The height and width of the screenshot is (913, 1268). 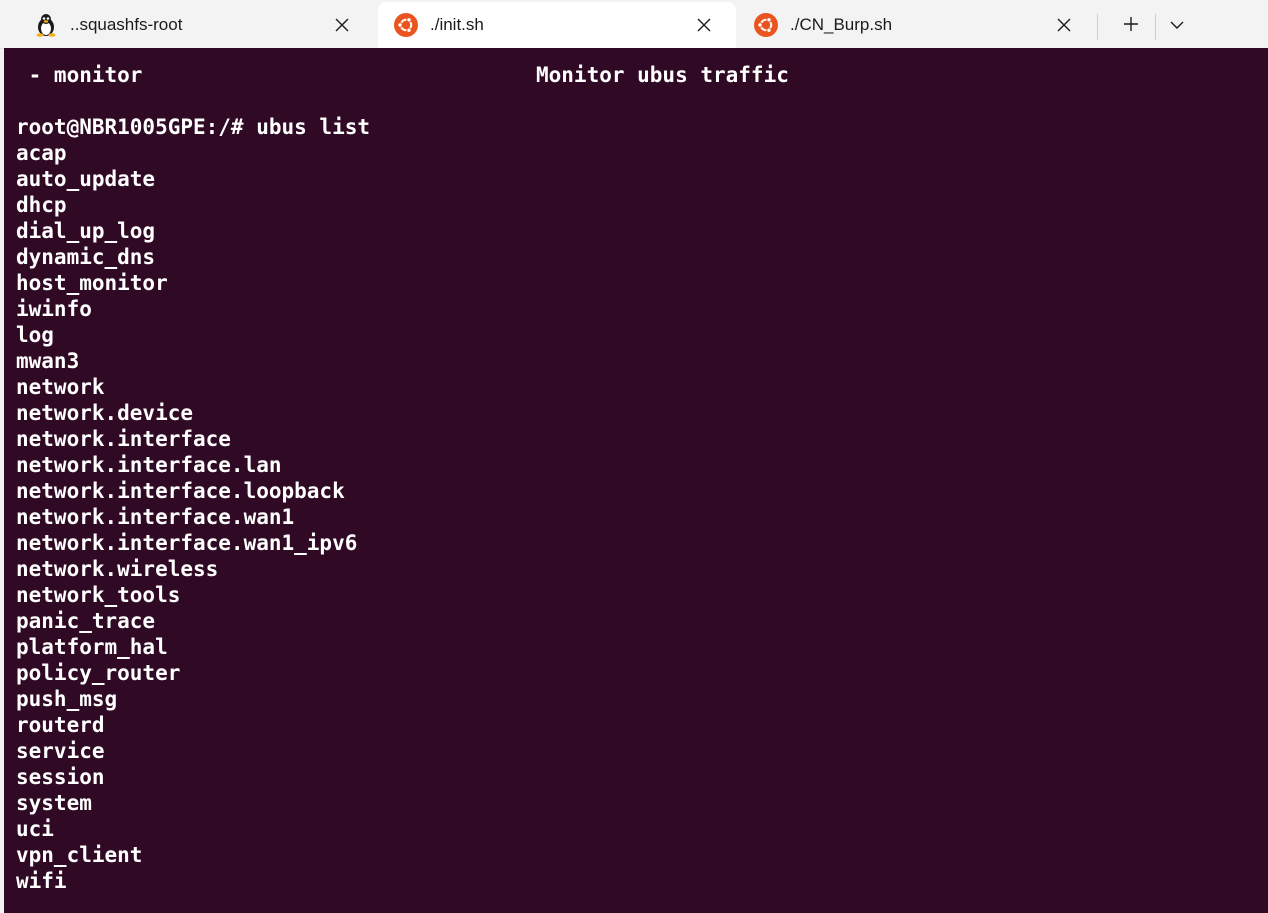 What do you see at coordinates (35, 829) in the screenshot?
I see `output-line: uci` at bounding box center [35, 829].